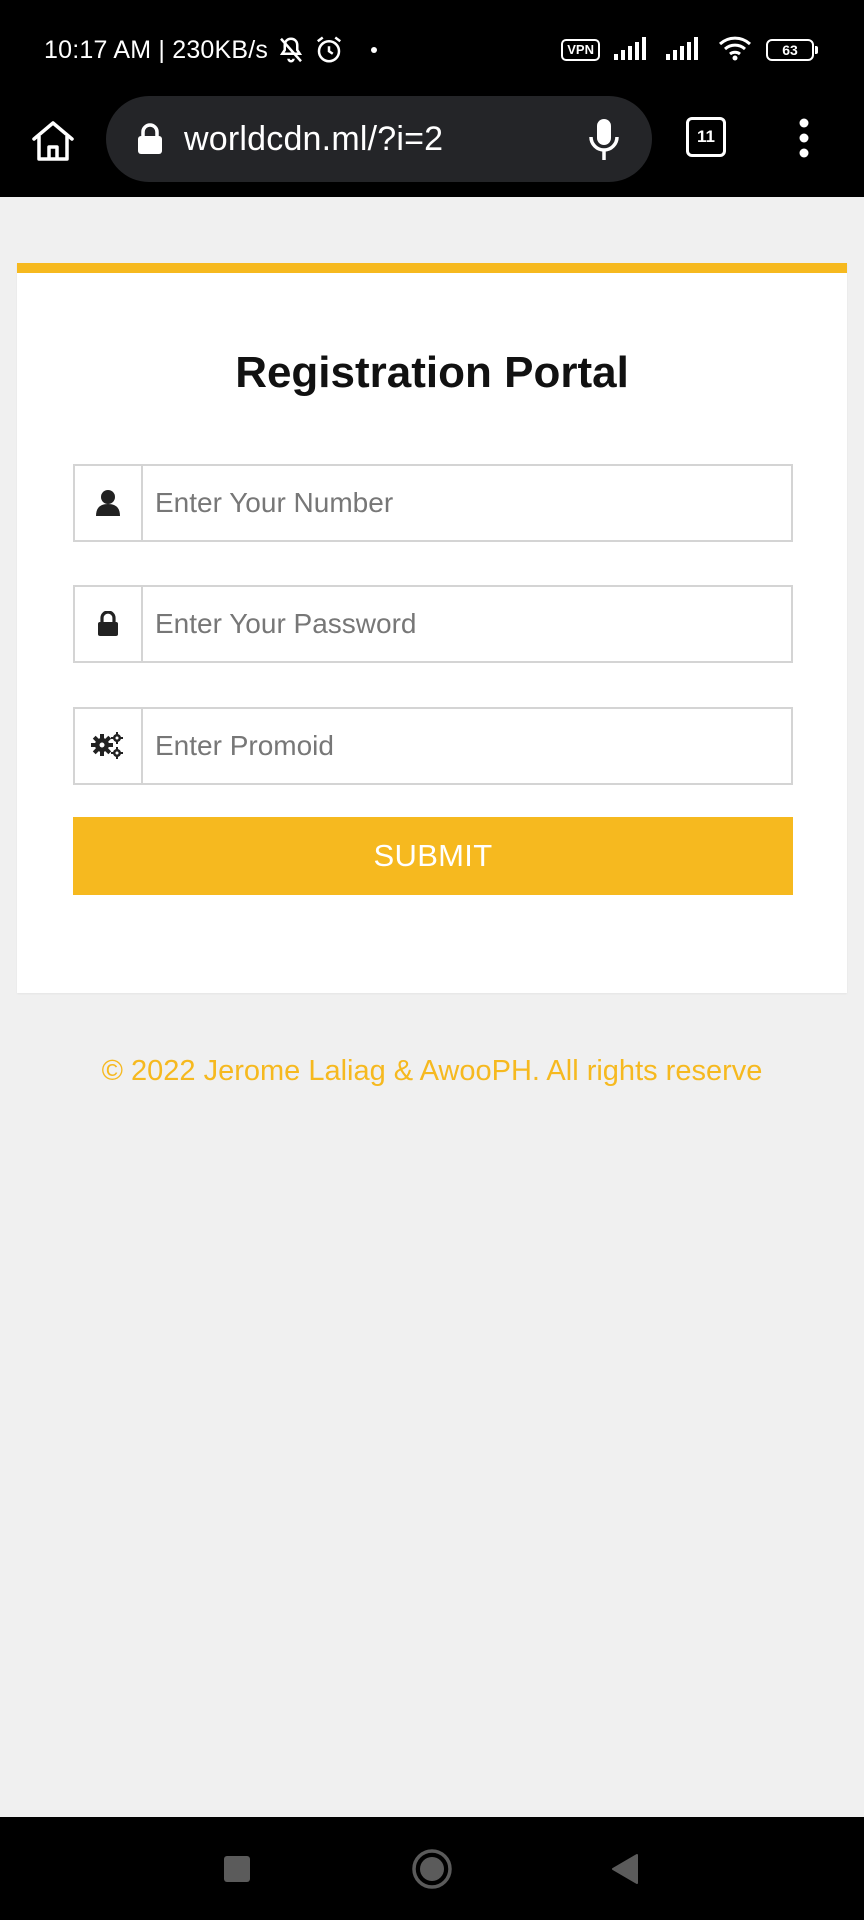 The width and height of the screenshot is (864, 1920). I want to click on back-icon, so click(625, 1869).